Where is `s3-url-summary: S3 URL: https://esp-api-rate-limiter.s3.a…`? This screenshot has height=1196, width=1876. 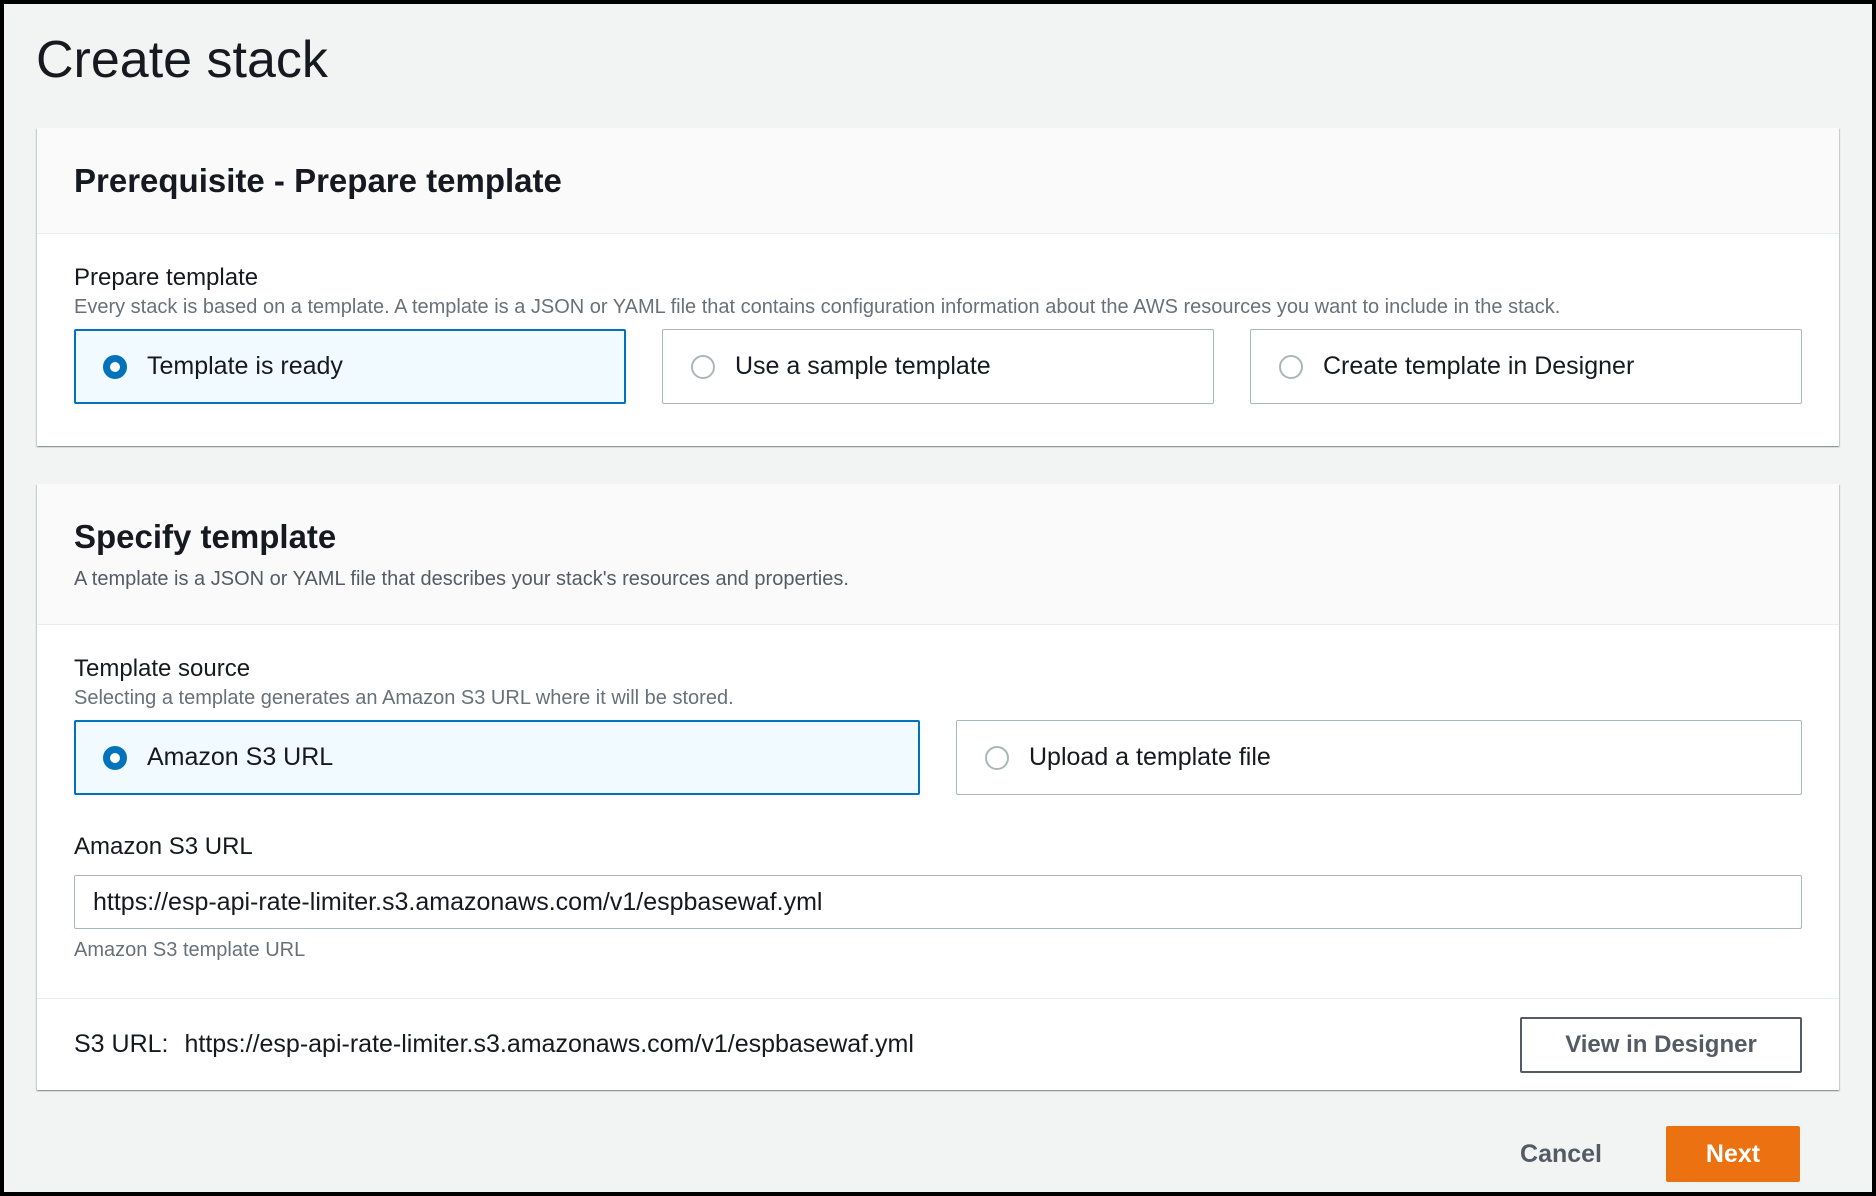 s3-url-summary: S3 URL: https://esp-api-rate-limiter.s3.a… is located at coordinates (494, 1044).